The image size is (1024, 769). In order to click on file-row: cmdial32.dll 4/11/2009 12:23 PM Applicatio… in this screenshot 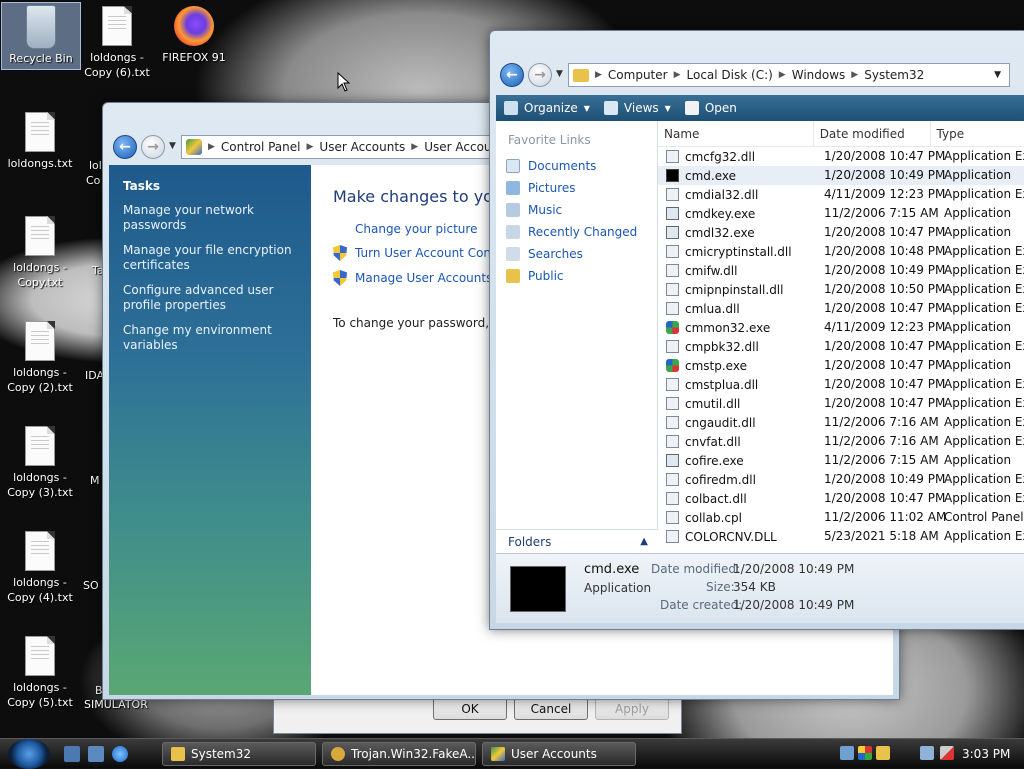, I will do `click(841, 194)`.